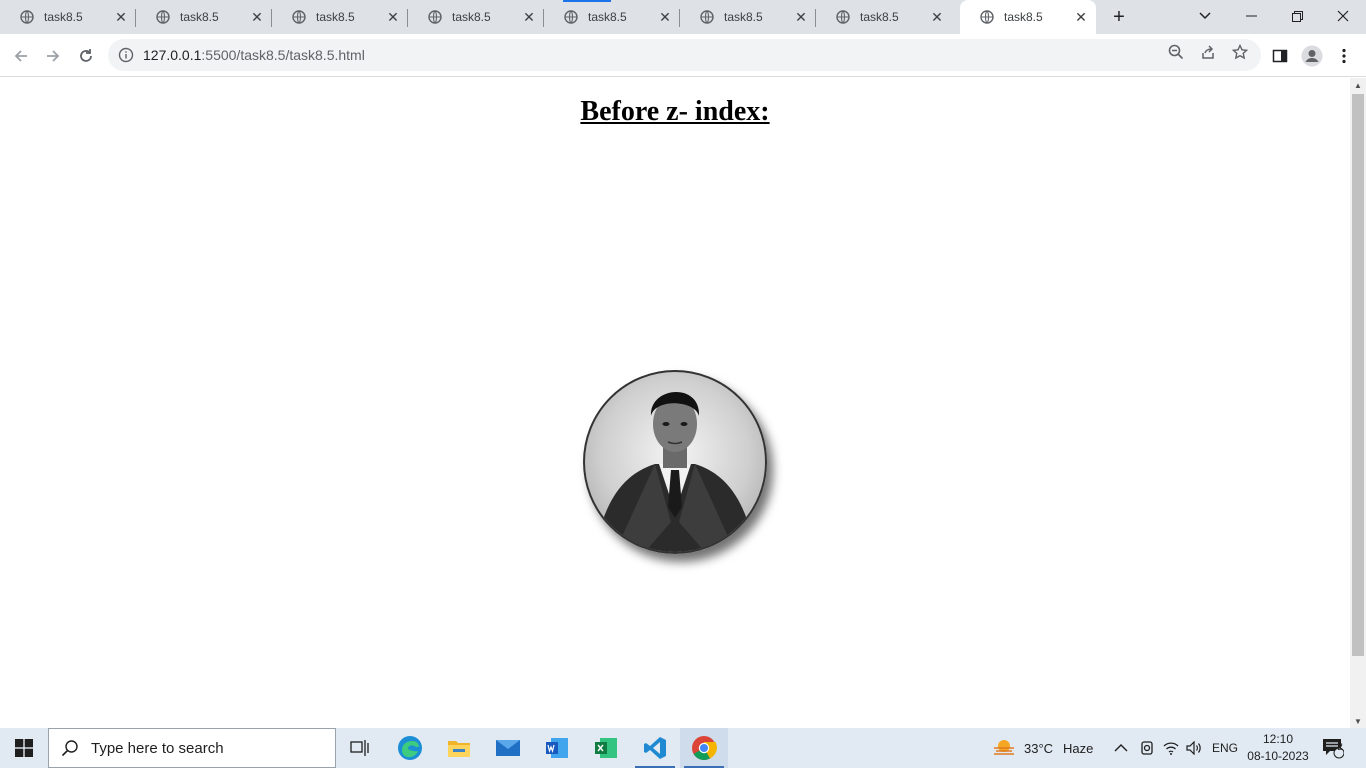 This screenshot has width=1366, height=768. Describe the element at coordinates (1194, 748) in the screenshot. I see `volume-button` at that location.